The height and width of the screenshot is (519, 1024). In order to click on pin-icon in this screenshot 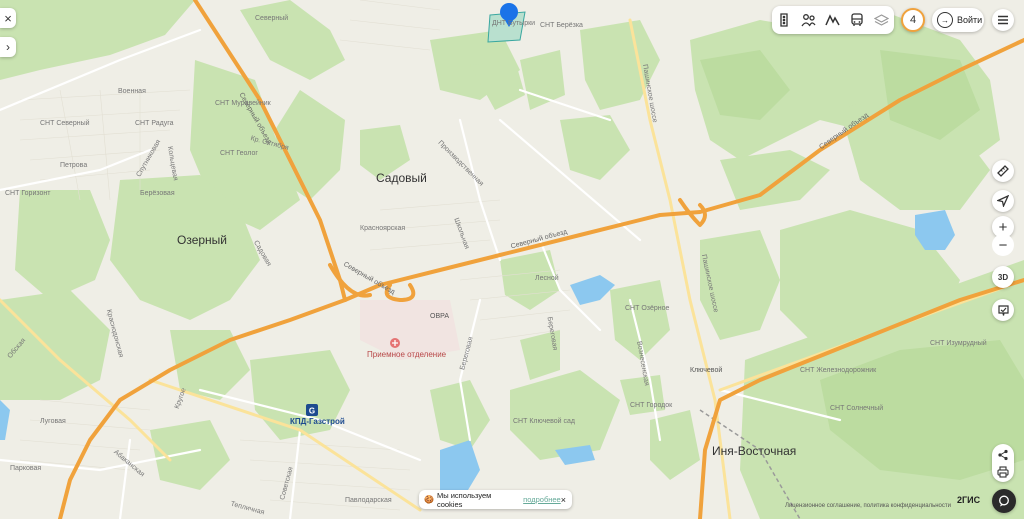, I will do `click(1003, 310)`.